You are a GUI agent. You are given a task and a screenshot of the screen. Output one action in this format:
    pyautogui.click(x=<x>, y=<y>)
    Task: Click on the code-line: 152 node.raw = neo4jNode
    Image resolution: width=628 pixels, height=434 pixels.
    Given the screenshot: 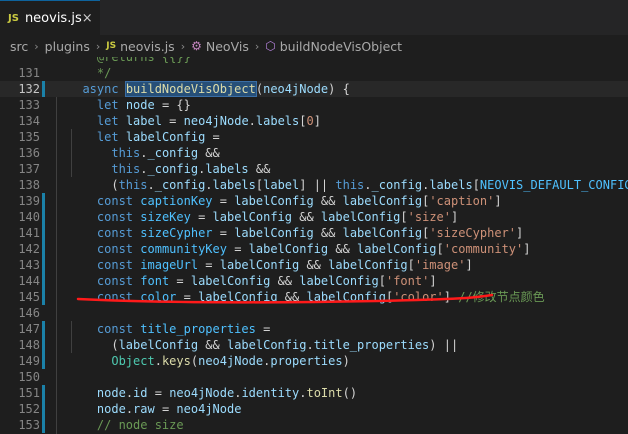 What is the action you would take?
    pyautogui.click(x=314, y=409)
    